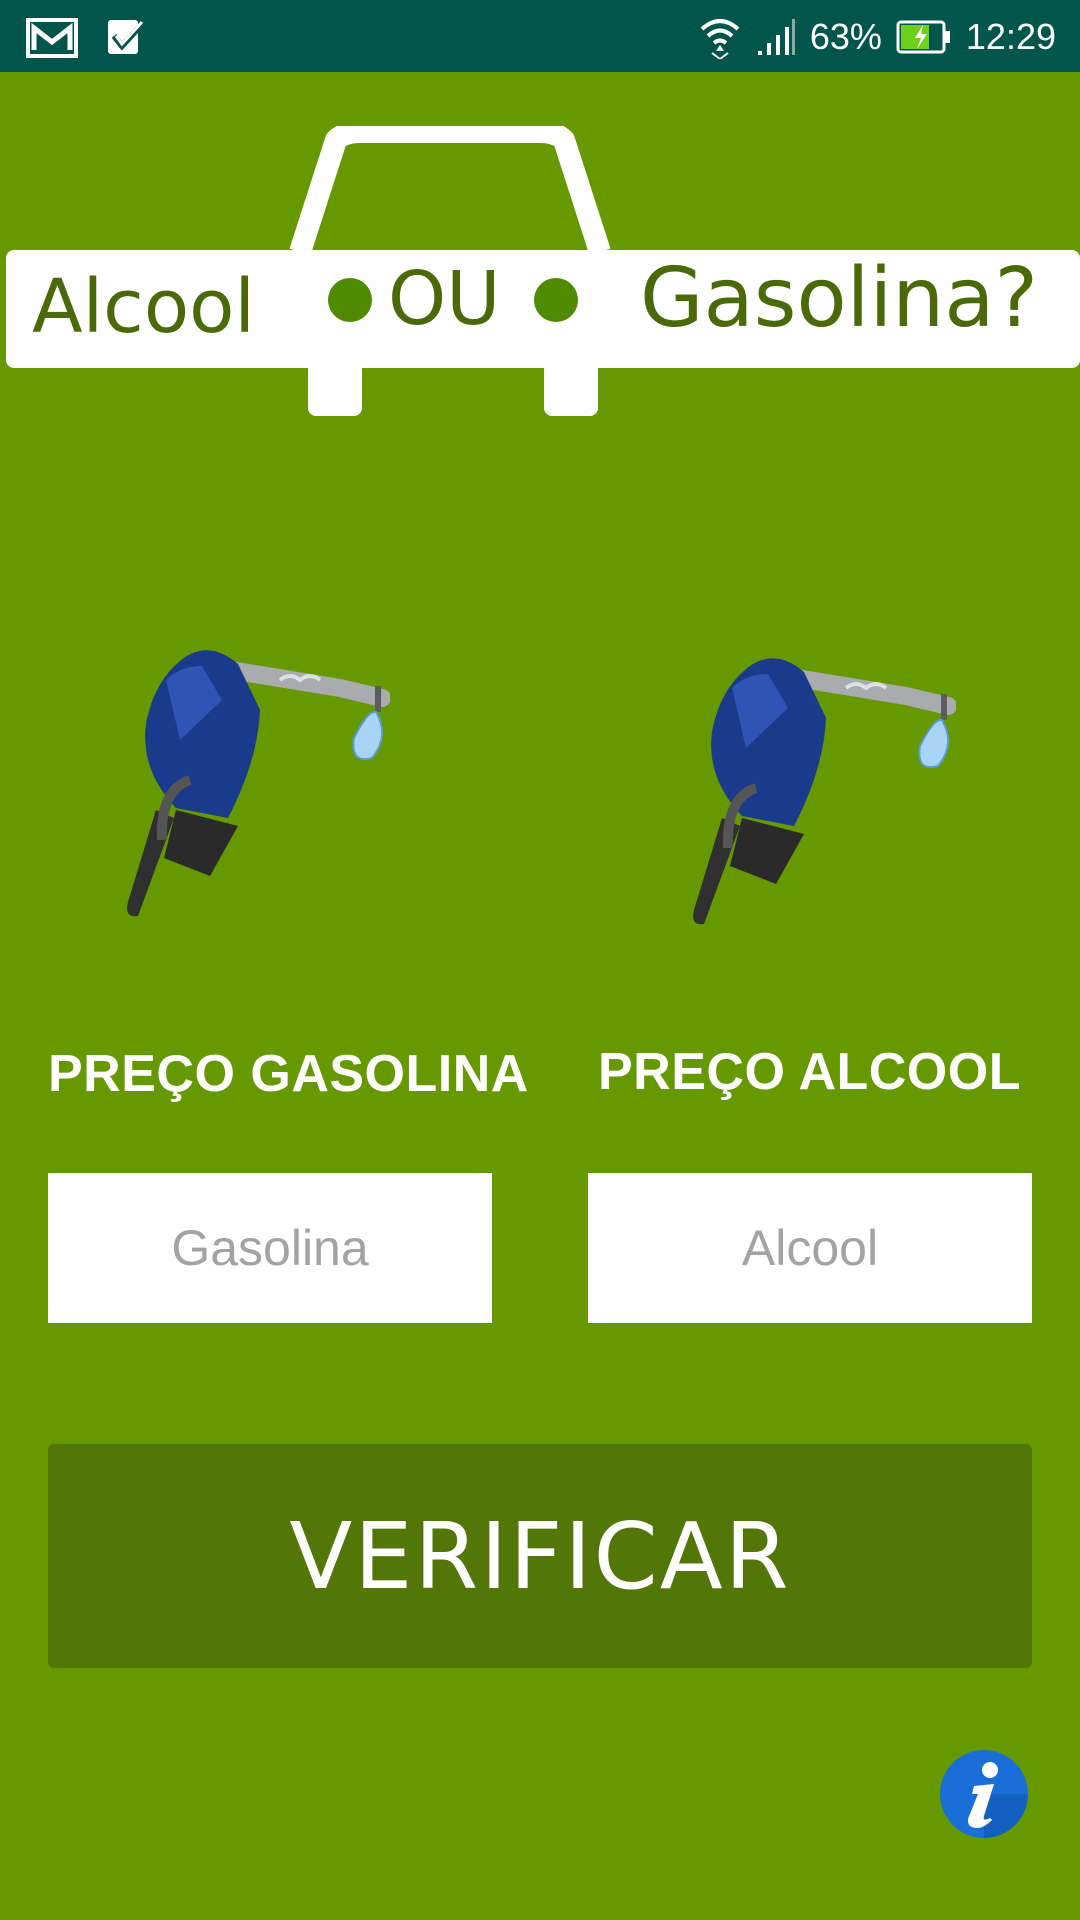  Describe the element at coordinates (1010, 36) in the screenshot. I see `clock: 12:29` at that location.